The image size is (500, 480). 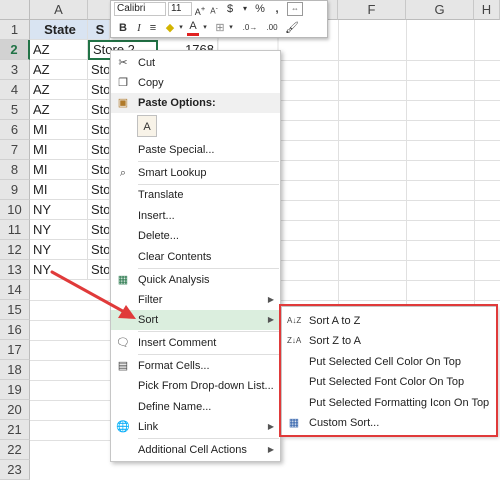 What do you see at coordinates (335, 341) in the screenshot?
I see `menu-item-label: Sort Z to A` at bounding box center [335, 341].